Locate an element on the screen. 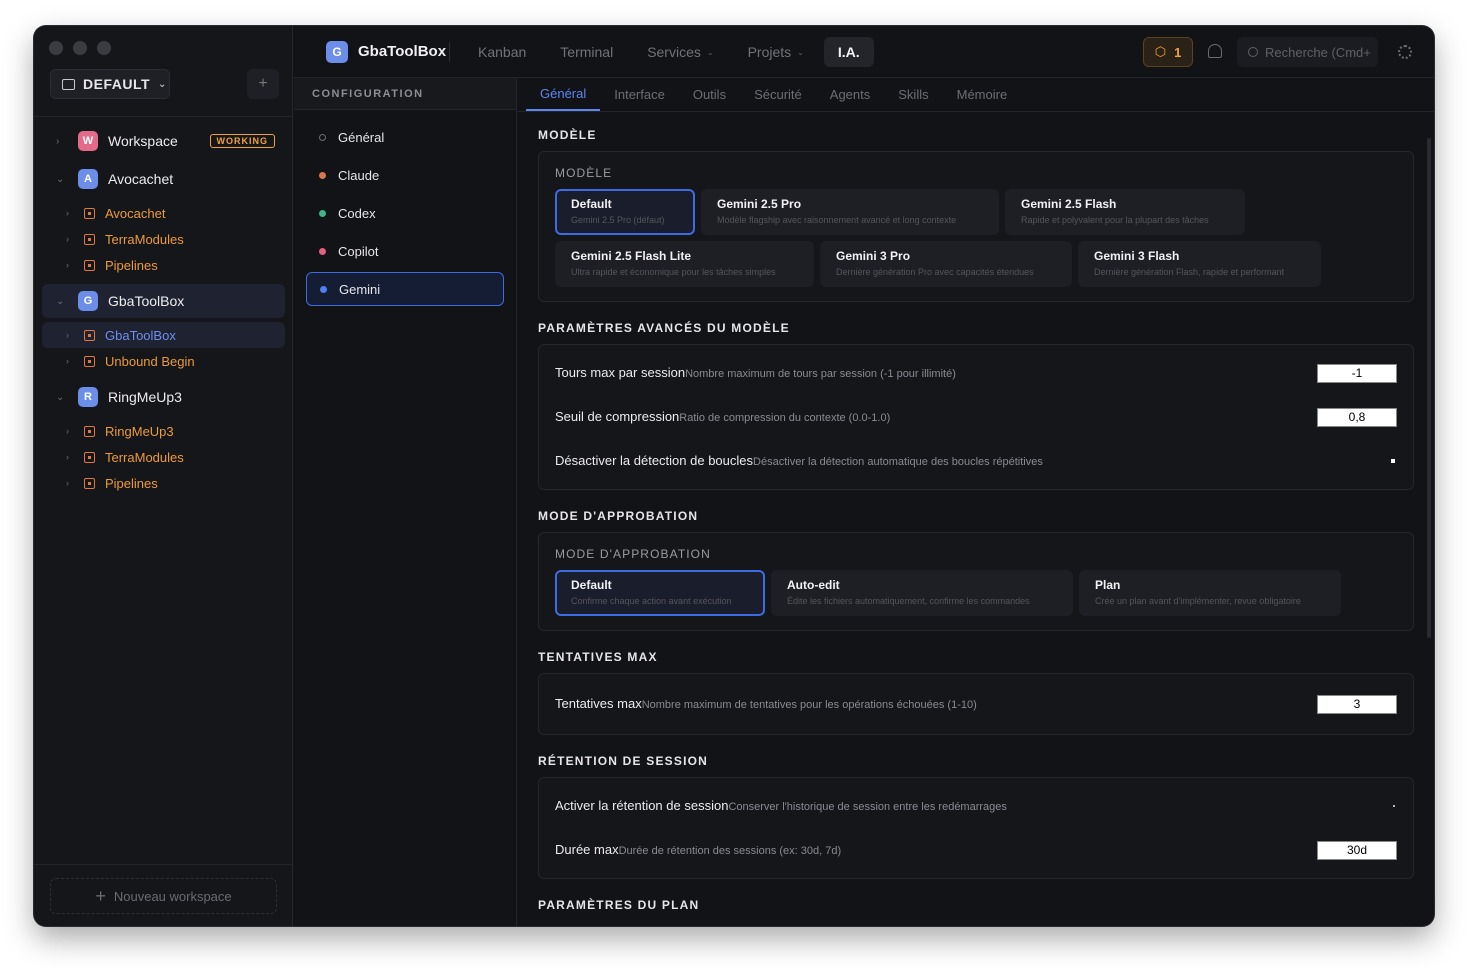 The width and height of the screenshot is (1468, 968). section-title-approval: MODE D'APPROBATION is located at coordinates (618, 516).